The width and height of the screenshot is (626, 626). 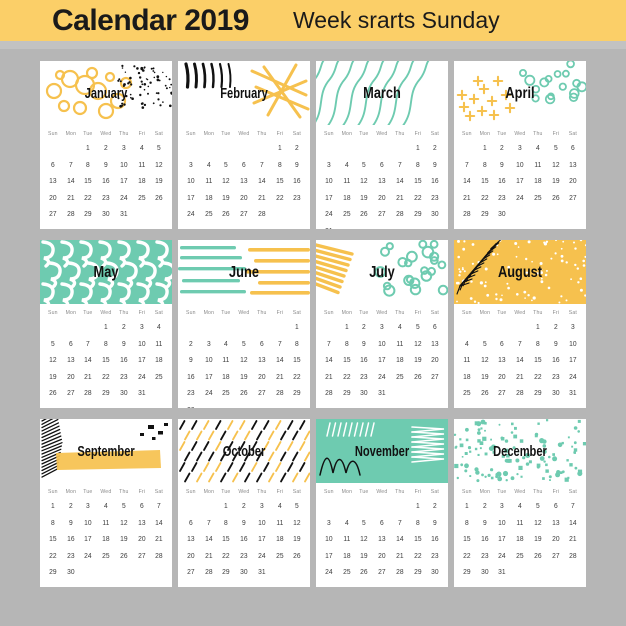 I want to click on day-cell: 30, so click(x=435, y=214).